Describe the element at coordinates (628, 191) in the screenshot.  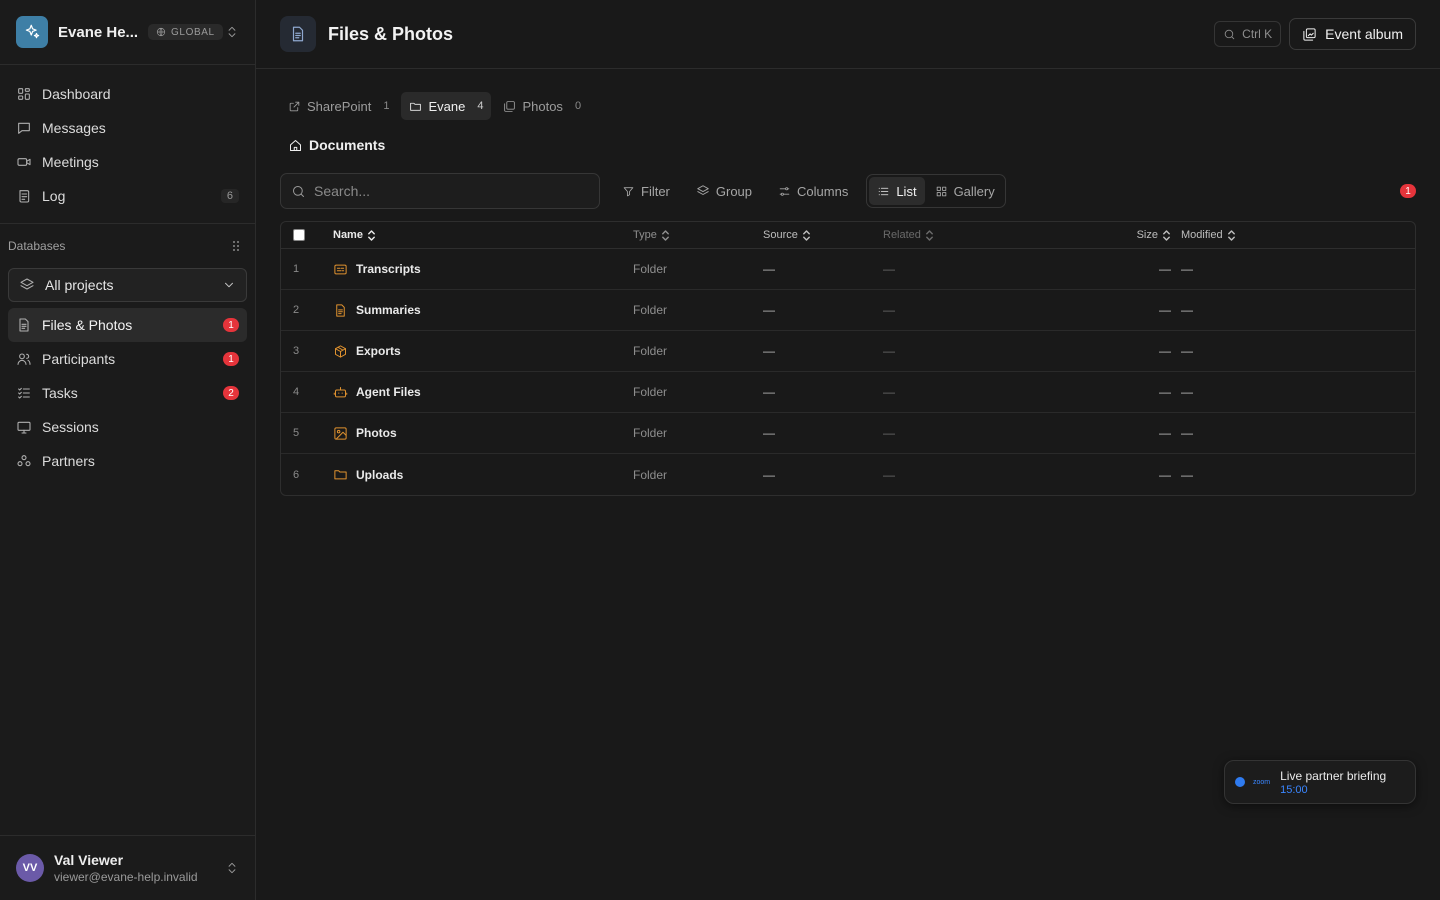
I see `filter-icon` at that location.